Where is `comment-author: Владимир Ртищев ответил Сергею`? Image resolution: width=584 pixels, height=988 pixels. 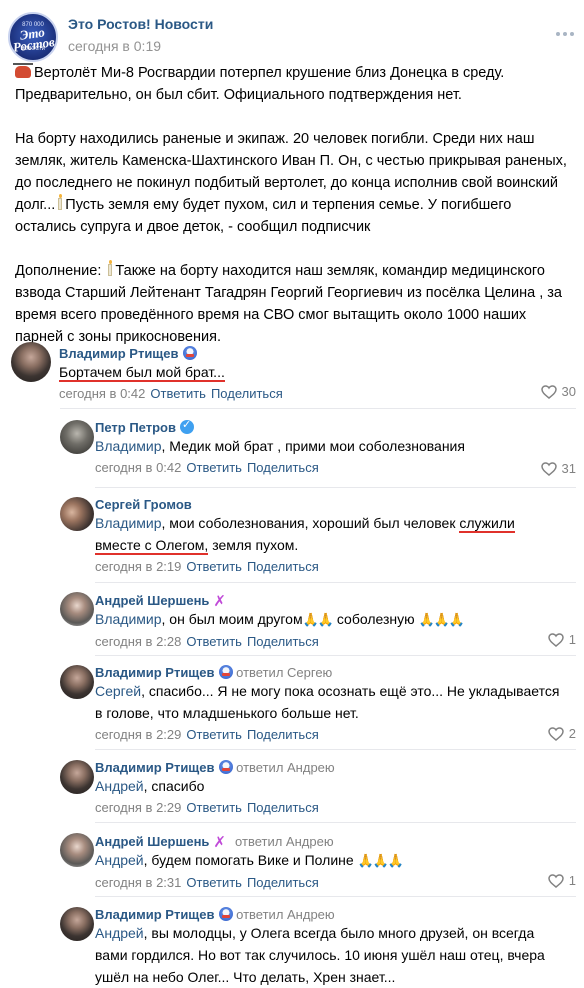
comment-author: Владимир Ртищев ответил Сергею is located at coordinates (332, 672).